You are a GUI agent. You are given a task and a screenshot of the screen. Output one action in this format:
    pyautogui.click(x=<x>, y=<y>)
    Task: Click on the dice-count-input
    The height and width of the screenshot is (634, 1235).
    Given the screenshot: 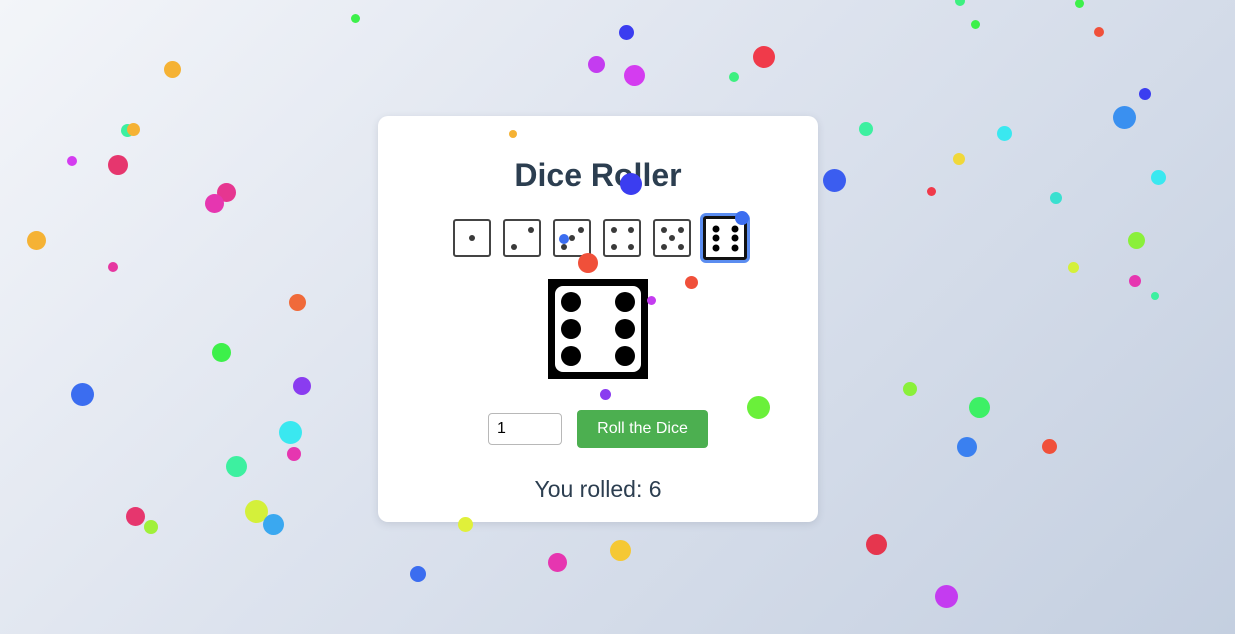 What is the action you would take?
    pyautogui.click(x=525, y=429)
    